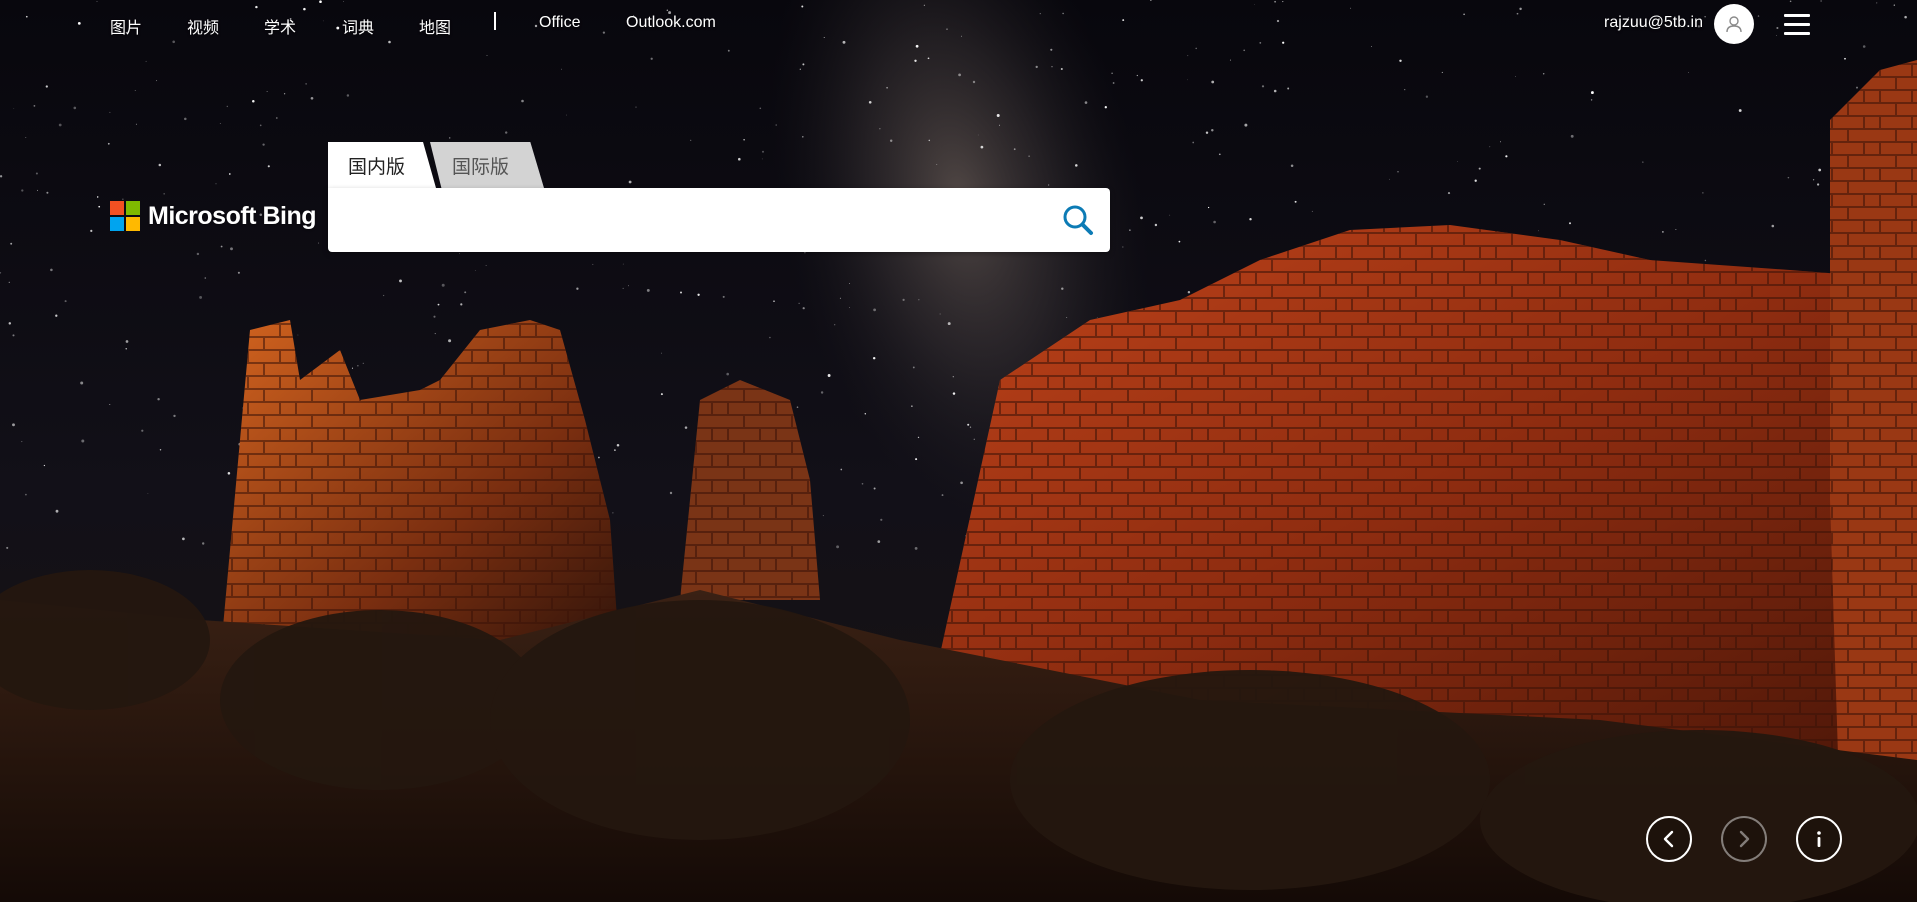 This screenshot has width=1917, height=902. I want to click on nav-maps: 地图, so click(435, 26).